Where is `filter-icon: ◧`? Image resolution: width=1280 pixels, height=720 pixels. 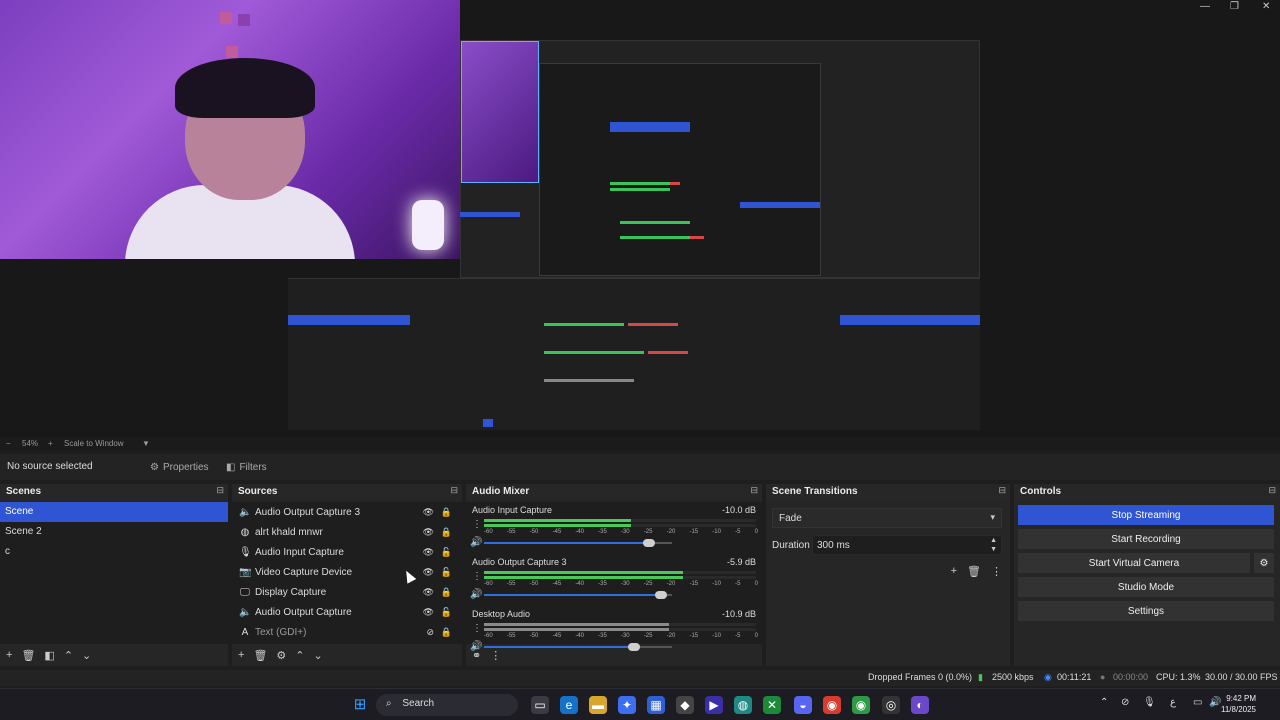
filter-icon: ◧ is located at coordinates (49, 655).